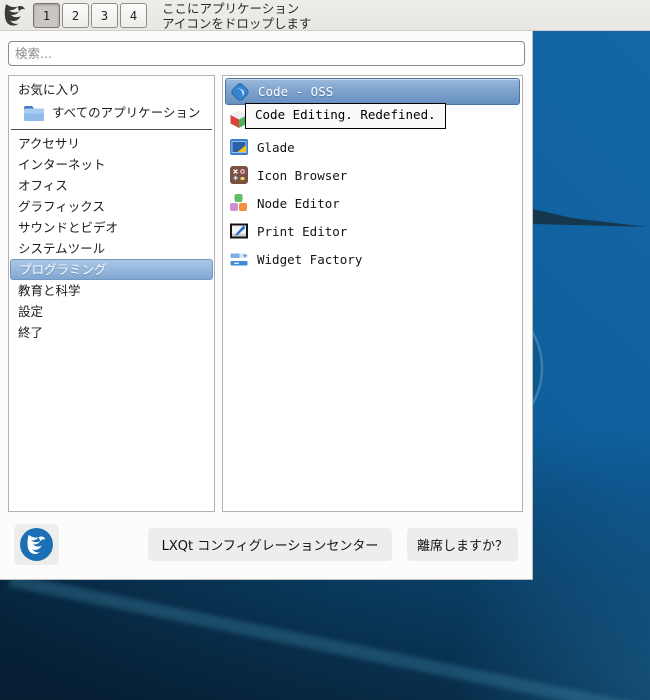  Describe the element at coordinates (345, 116) in the screenshot. I see `app-tooltip: Code Editing. Redefined.` at that location.